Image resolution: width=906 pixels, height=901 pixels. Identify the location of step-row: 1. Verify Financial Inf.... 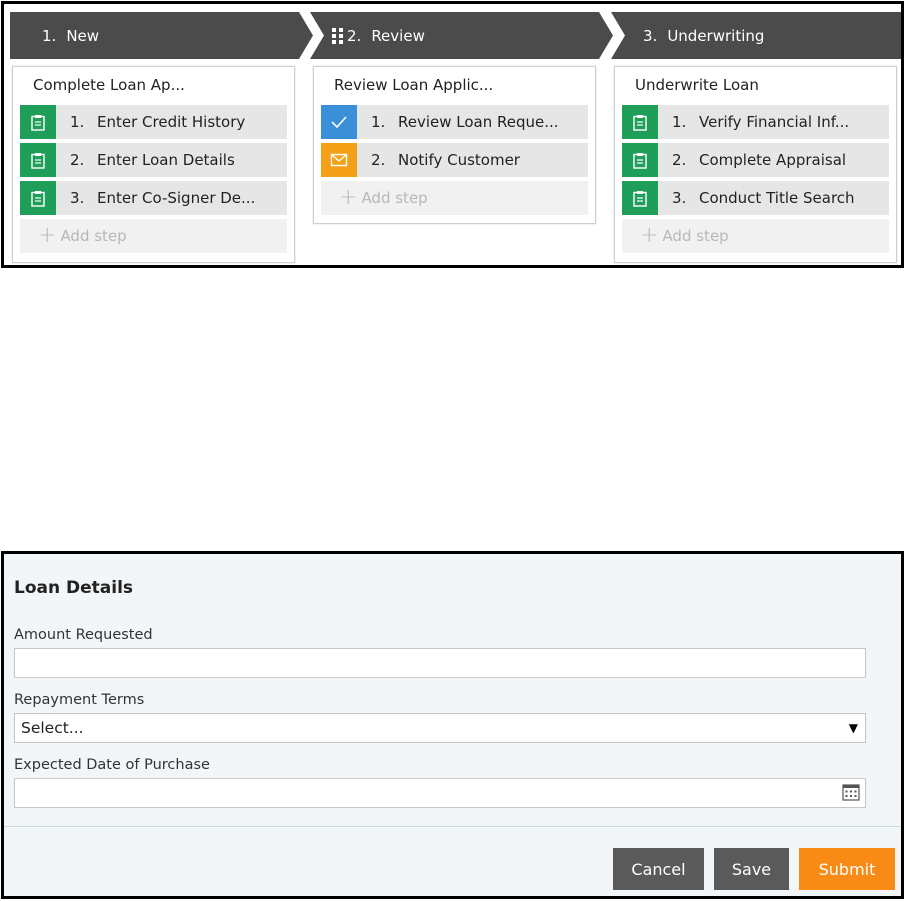
(755, 122).